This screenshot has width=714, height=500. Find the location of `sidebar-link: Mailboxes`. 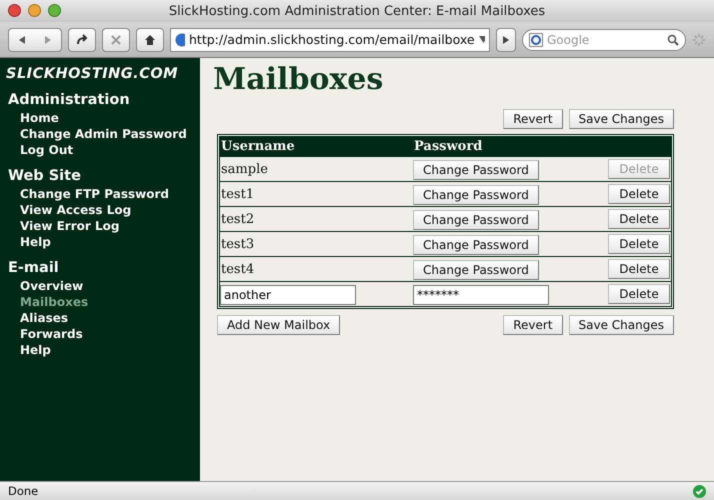

sidebar-link: Mailboxes is located at coordinates (100, 302).